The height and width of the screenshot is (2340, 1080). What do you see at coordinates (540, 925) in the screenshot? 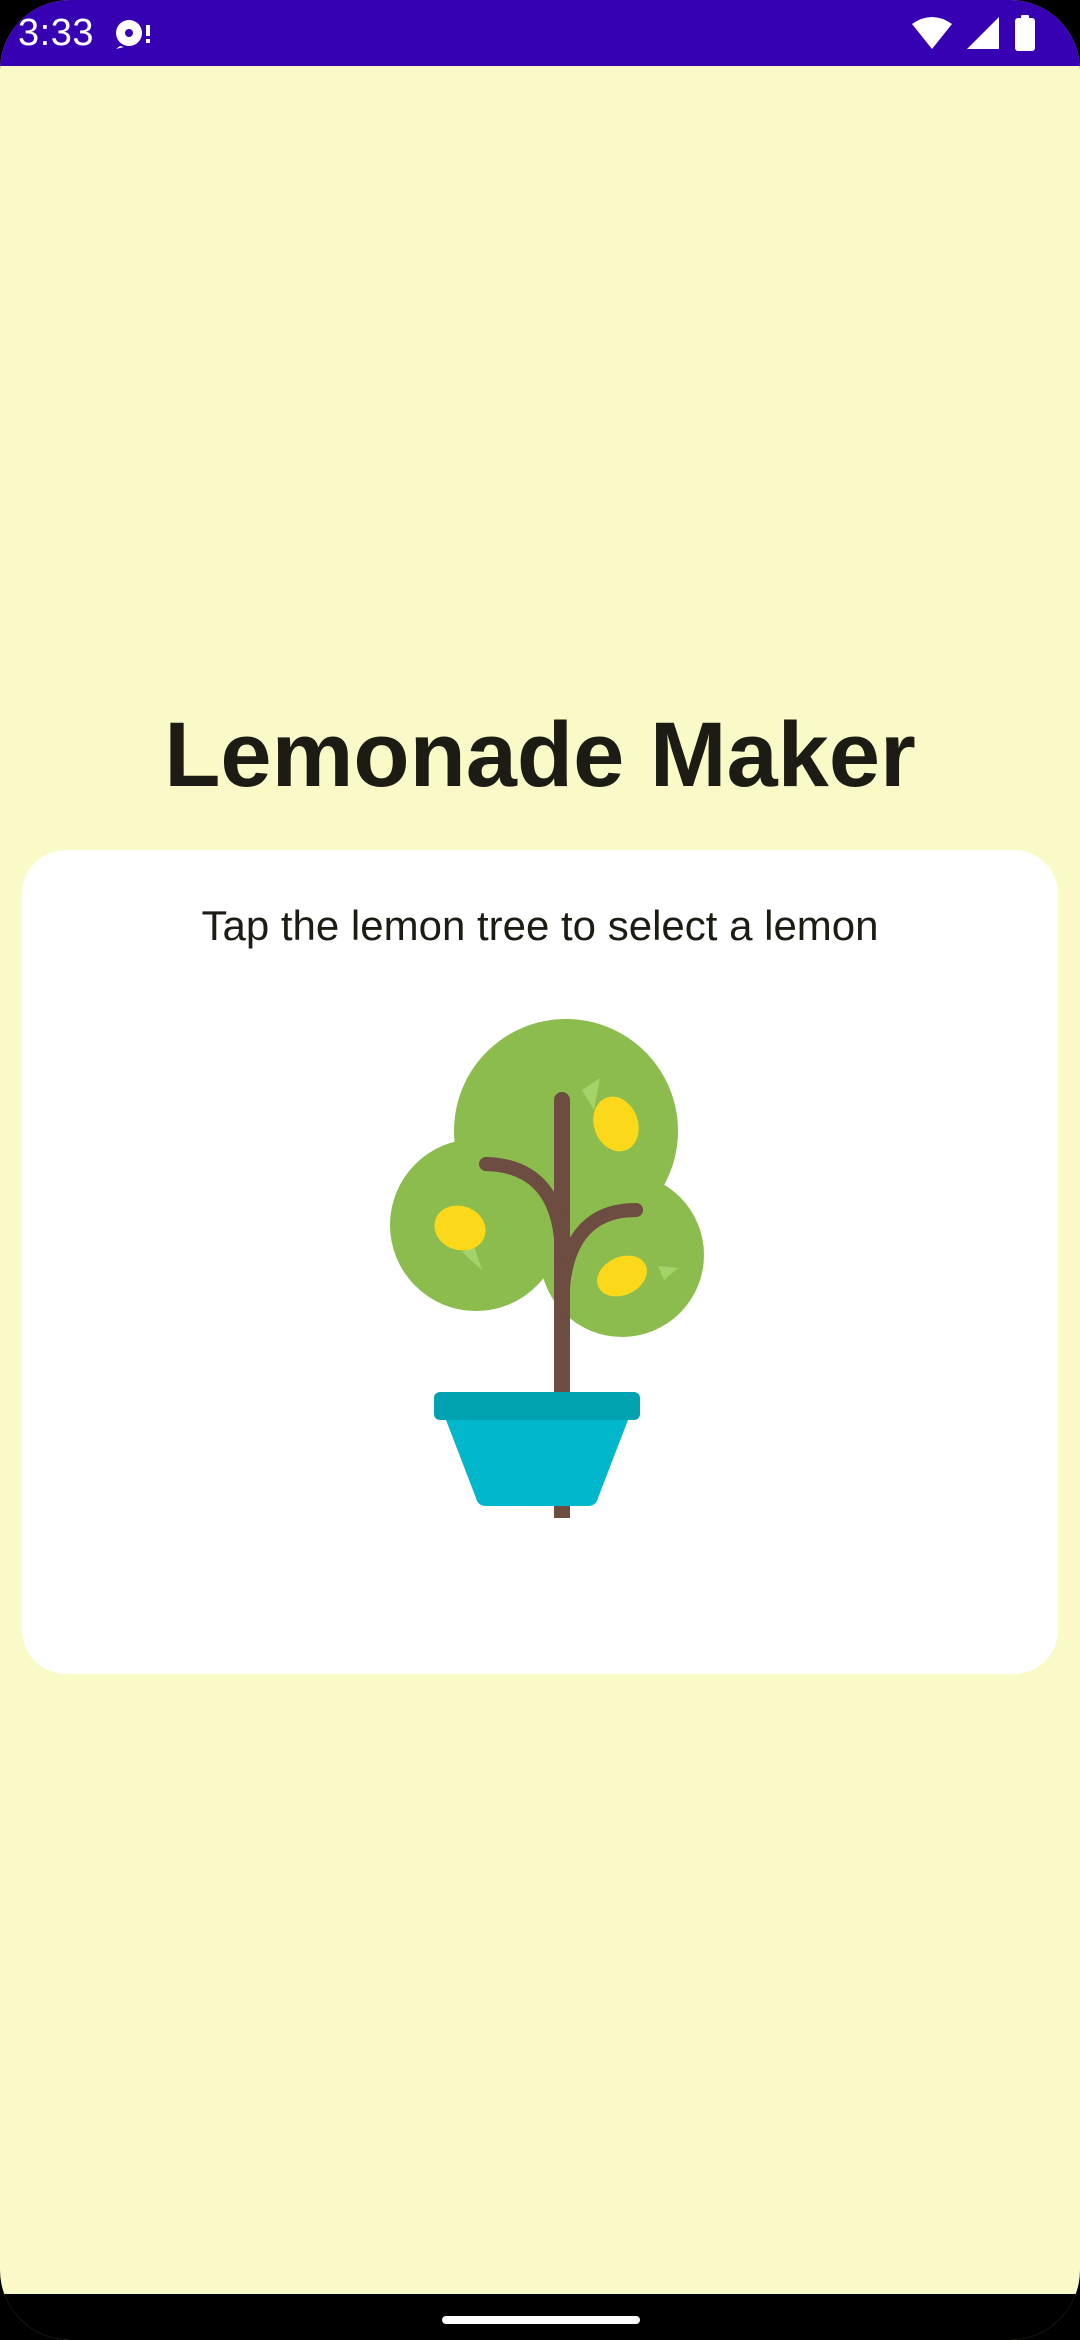
I see `instruction-text: Tap the lemon tree to select a lemon` at bounding box center [540, 925].